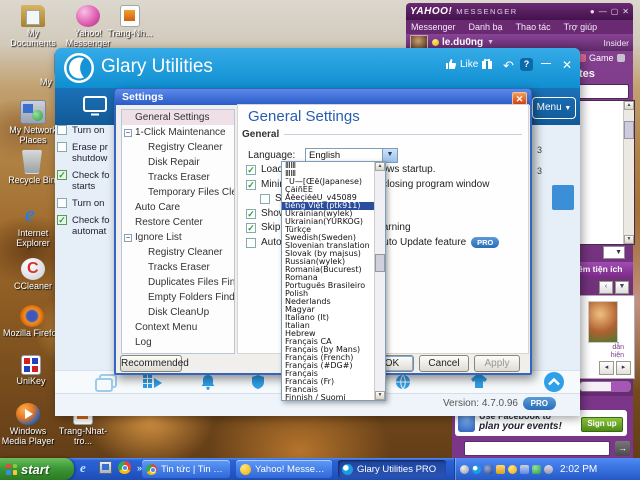 Image resolution: width=640 pixels, height=480 pixels. I want to click on globe-icon, so click(403, 382).